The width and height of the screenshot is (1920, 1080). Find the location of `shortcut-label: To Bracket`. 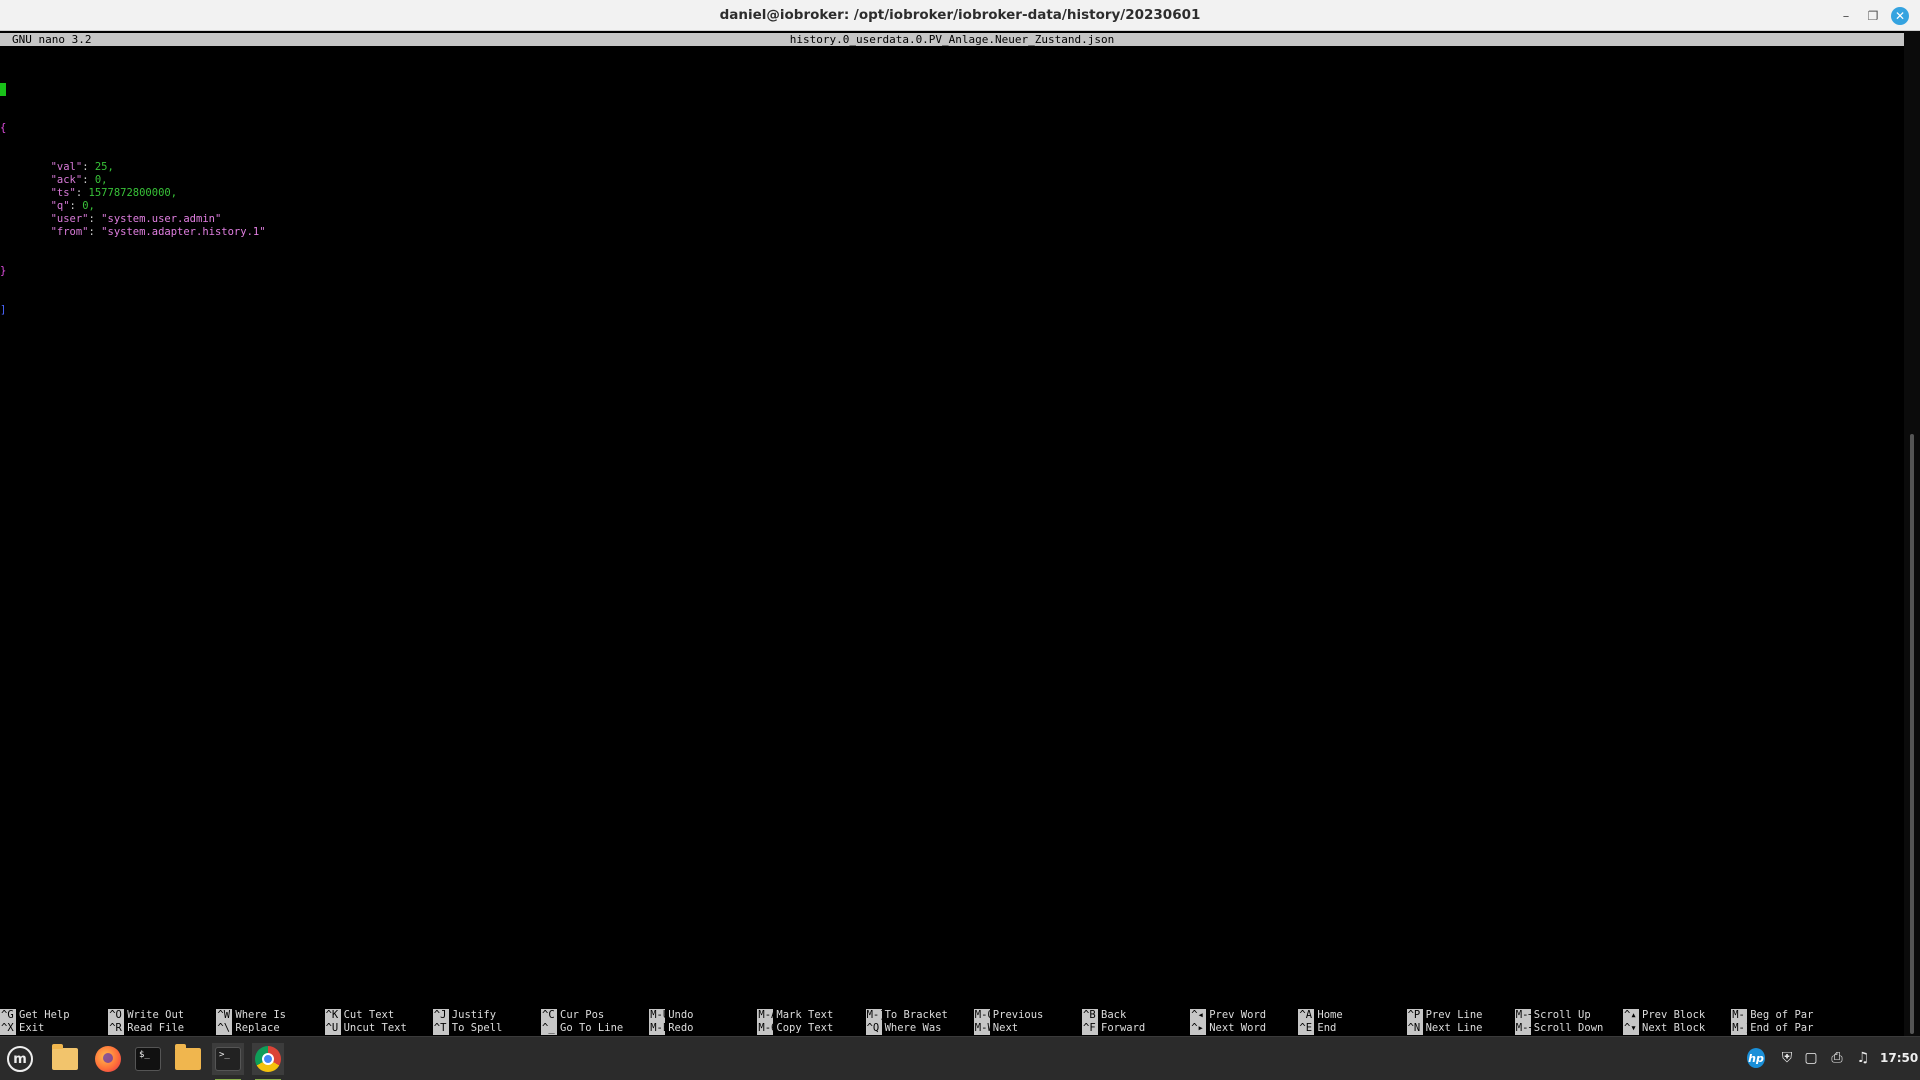

shortcut-label: To Bracket is located at coordinates (916, 1015).